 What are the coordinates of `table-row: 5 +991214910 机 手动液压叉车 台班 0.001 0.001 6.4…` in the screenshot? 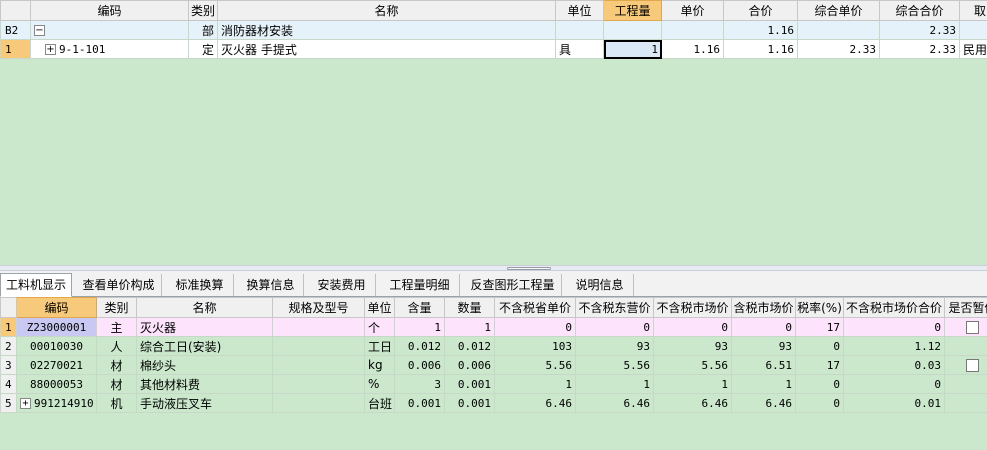 It's located at (493, 403).